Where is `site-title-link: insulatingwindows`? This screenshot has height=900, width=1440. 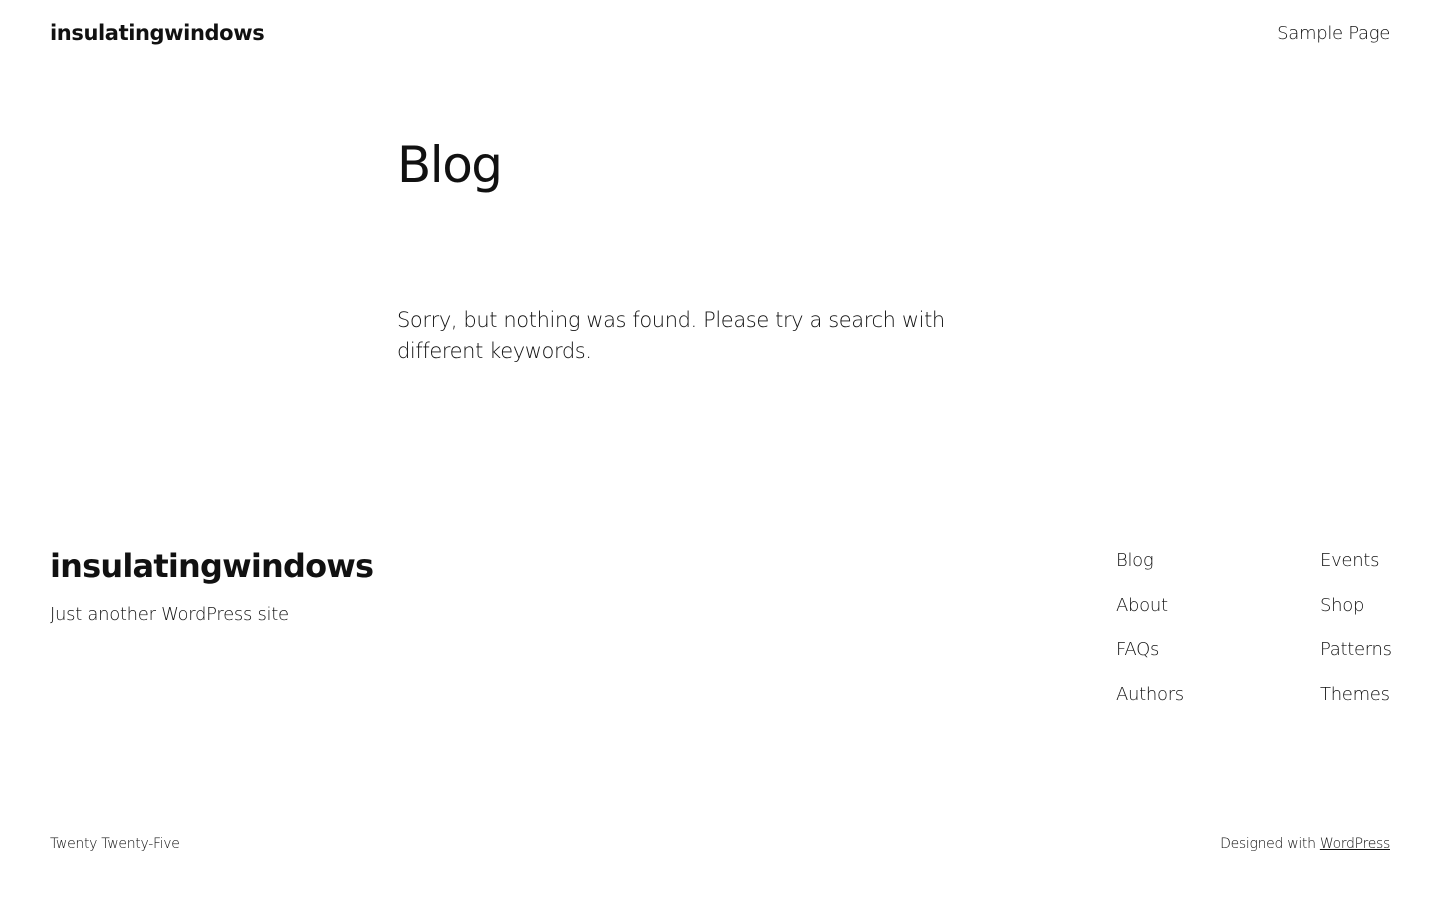
site-title-link: insulatingwindows is located at coordinates (157, 33).